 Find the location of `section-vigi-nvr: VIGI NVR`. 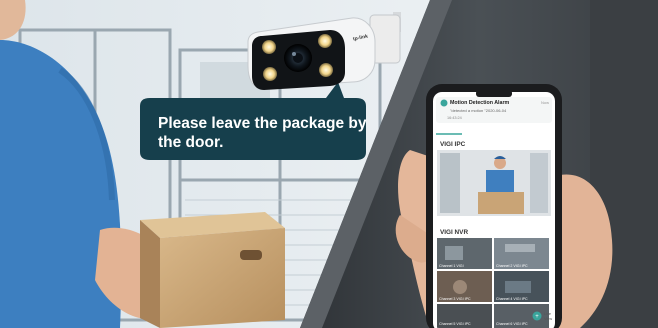

section-vigi-nvr: VIGI NVR is located at coordinates (454, 232).